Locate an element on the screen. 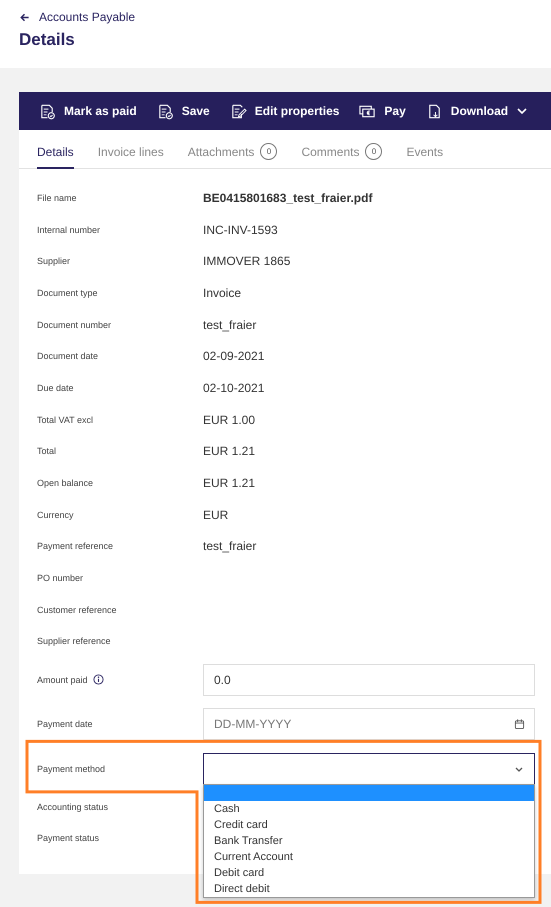  field-value: IMMOVER 1865 is located at coordinates (246, 261).